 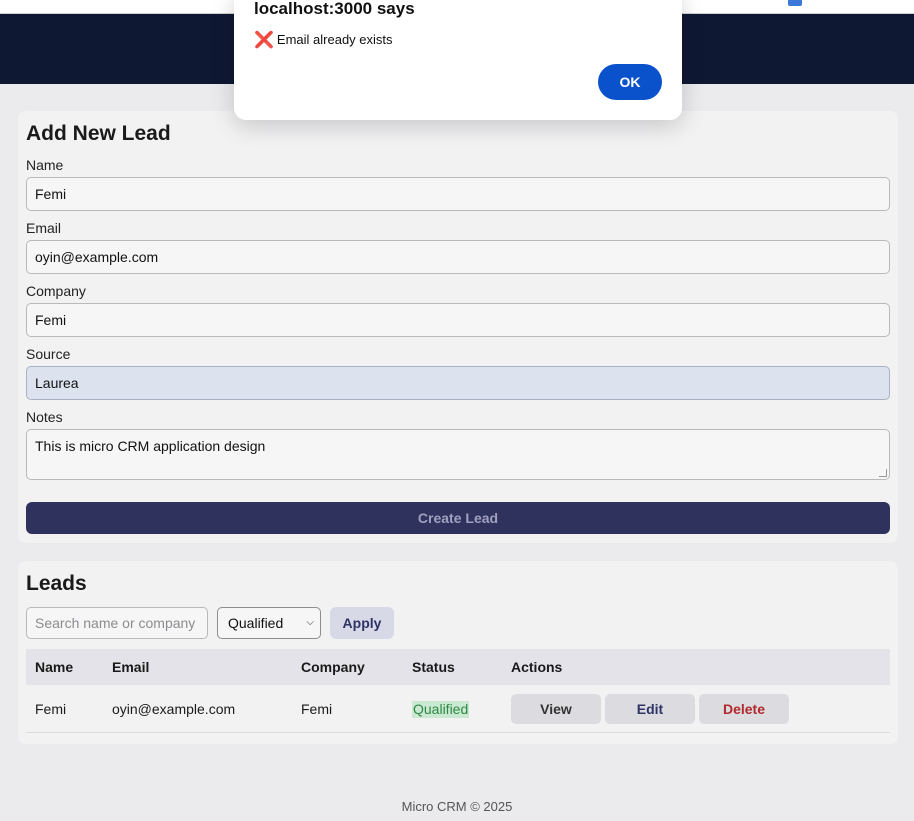 I want to click on dialog-title: localhost:3000 says, so click(x=334, y=9).